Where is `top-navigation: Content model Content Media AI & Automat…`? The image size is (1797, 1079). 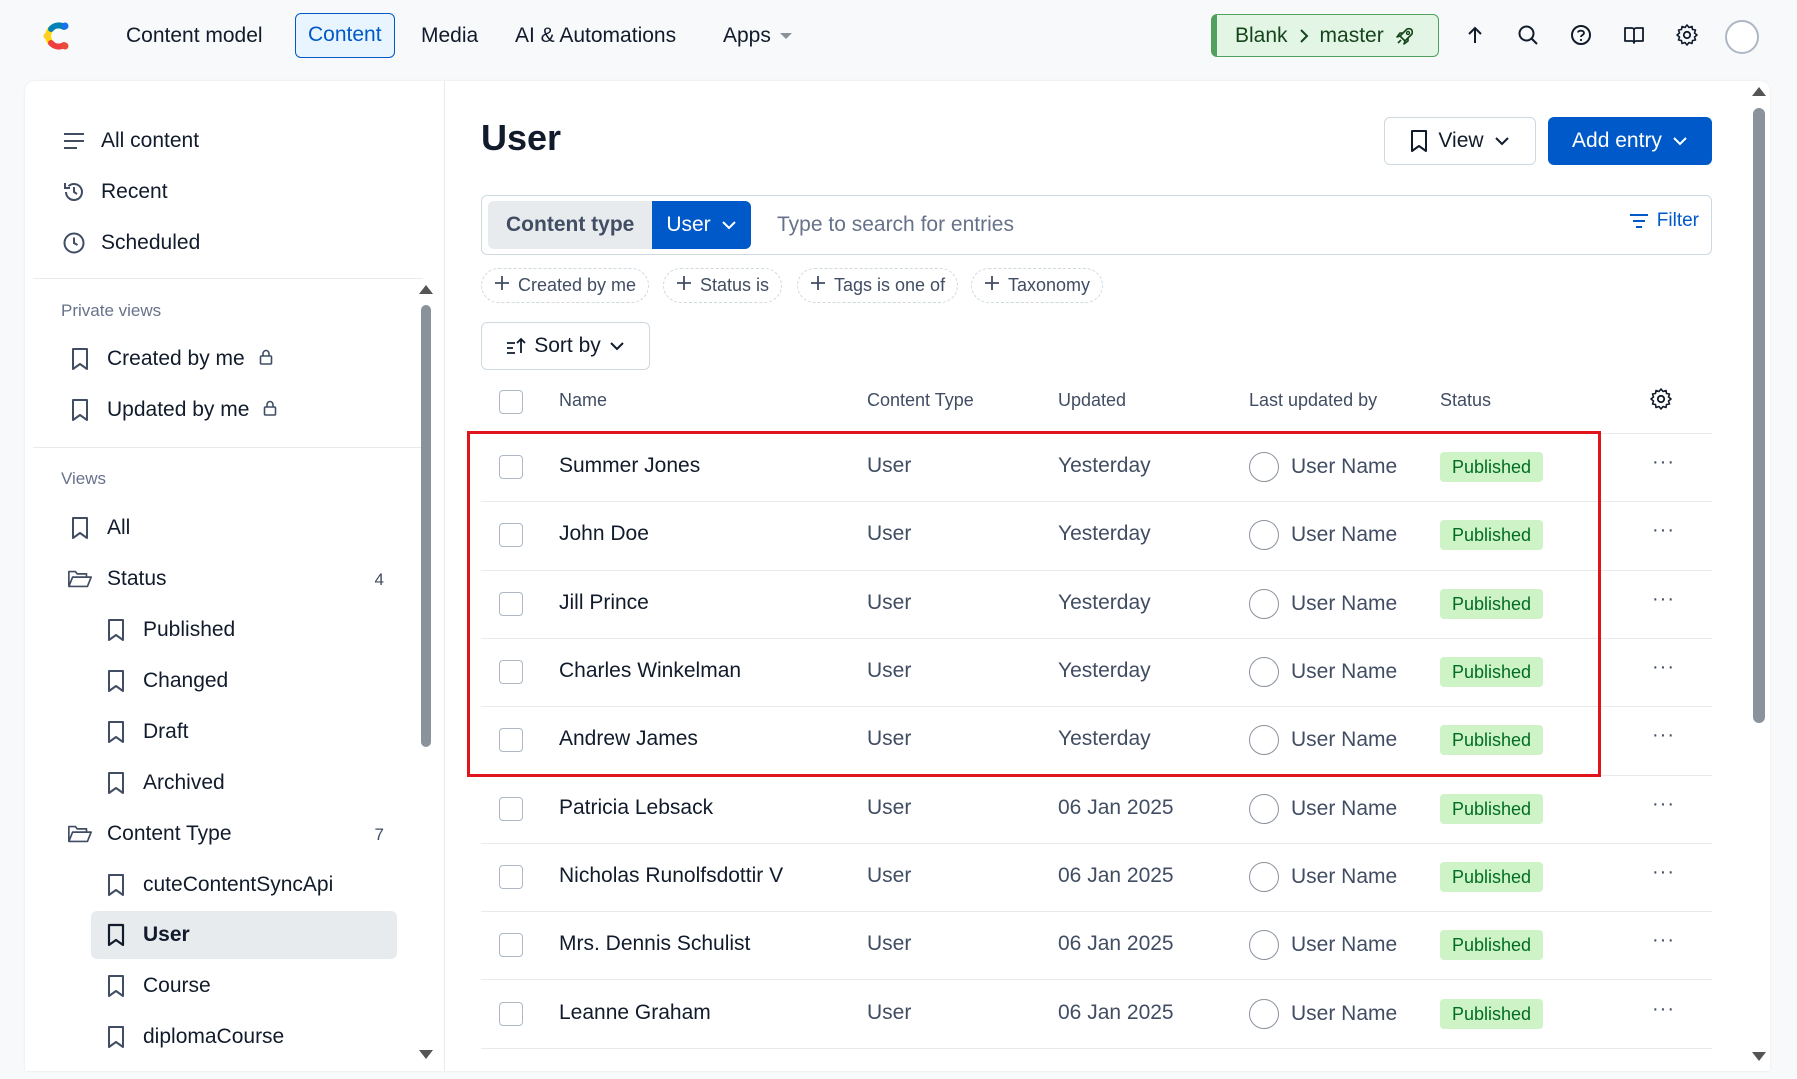 top-navigation: Content model Content Media AI & Automat… is located at coordinates (898, 36).